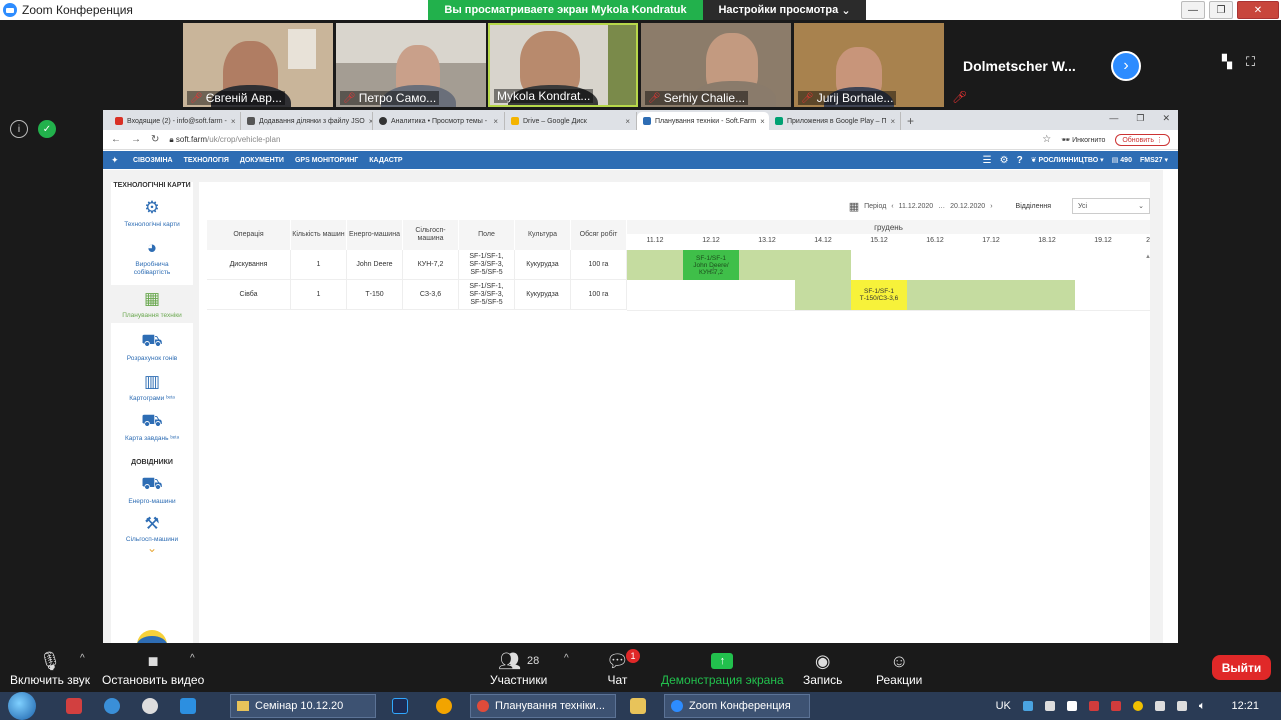 The width and height of the screenshot is (1281, 720). Describe the element at coordinates (152, 304) in the screenshot. I see `sidebar-item-vehicle-plan: ▦ Планування техніки` at that location.